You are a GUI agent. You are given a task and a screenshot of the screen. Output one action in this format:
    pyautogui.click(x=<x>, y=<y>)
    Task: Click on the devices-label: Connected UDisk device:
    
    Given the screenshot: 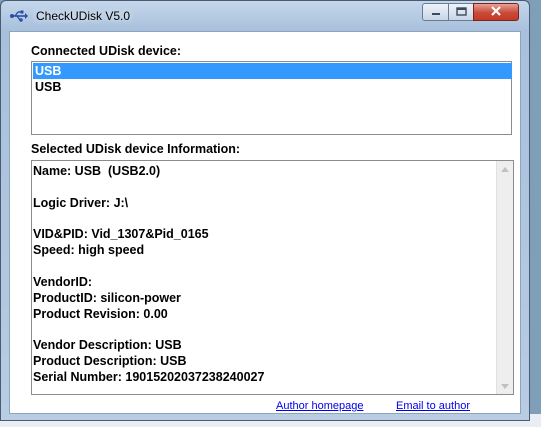 What is the action you would take?
    pyautogui.click(x=106, y=51)
    